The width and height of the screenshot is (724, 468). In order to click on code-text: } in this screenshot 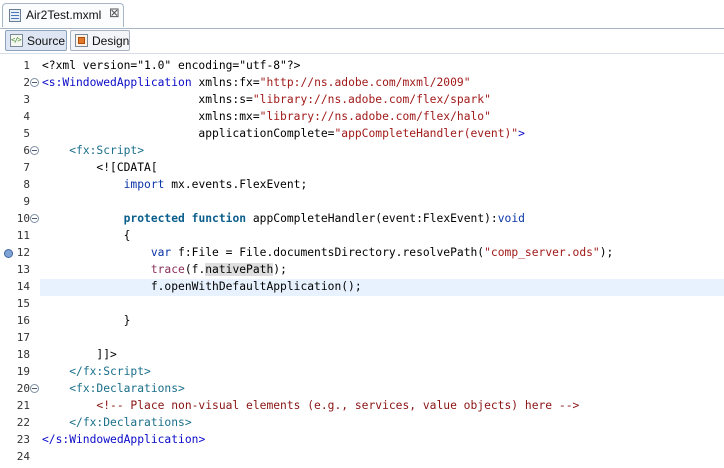, I will do `click(86, 320)`.